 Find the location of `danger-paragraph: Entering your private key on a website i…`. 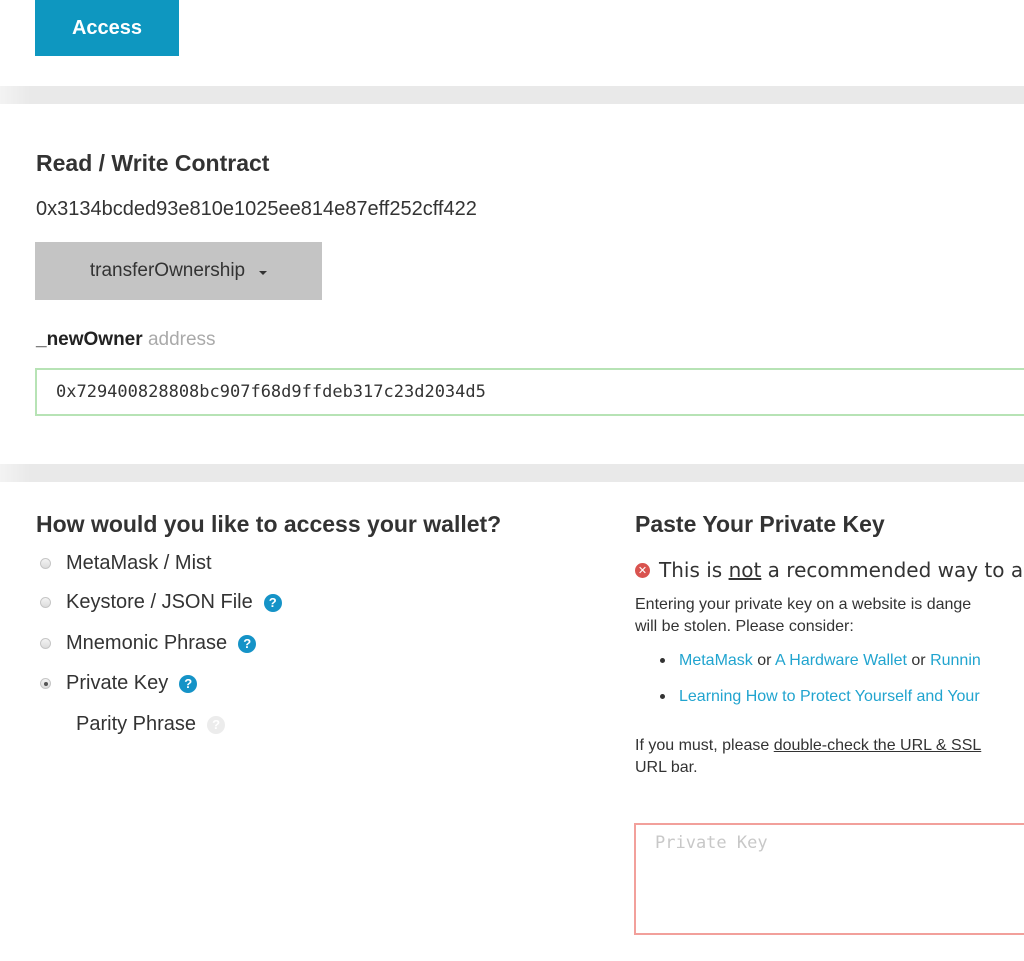

danger-paragraph: Entering your private key on a website i… is located at coordinates (803, 616).